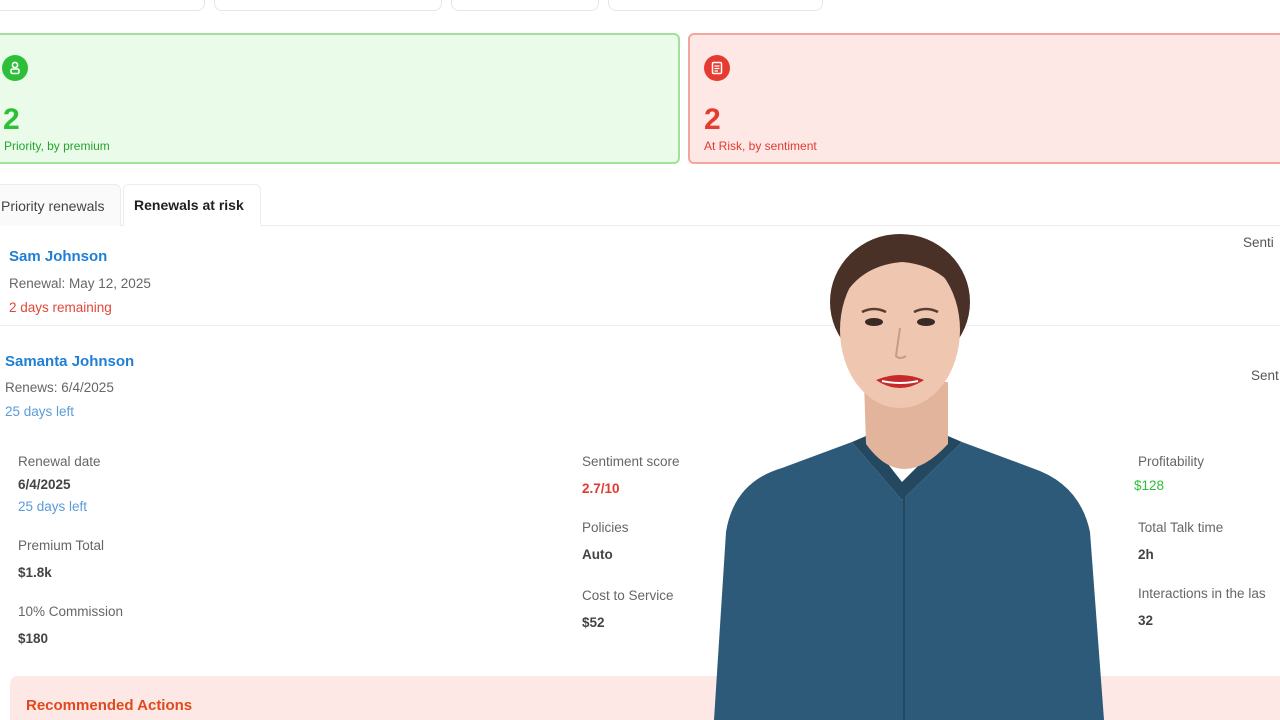 The height and width of the screenshot is (720, 1280). I want to click on renewal-tabs: Priority renewals Renewals at risk, so click(640, 205).